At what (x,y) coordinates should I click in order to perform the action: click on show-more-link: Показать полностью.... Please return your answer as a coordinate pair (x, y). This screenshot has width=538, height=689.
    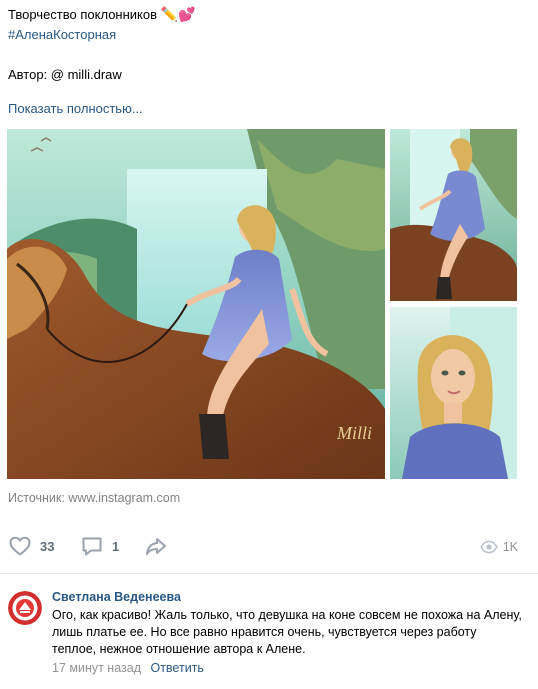
    Looking at the image, I should click on (75, 108).